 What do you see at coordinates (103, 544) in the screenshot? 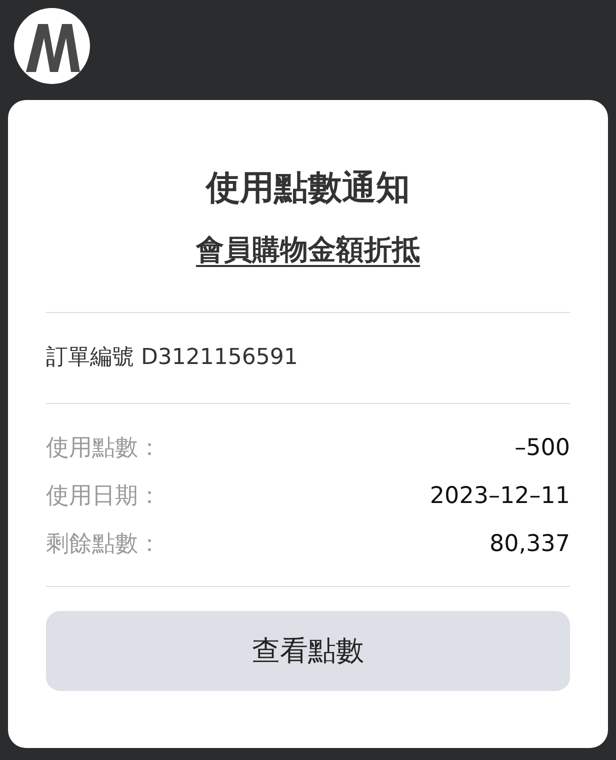
I see `detail-label: 剩餘點數：` at bounding box center [103, 544].